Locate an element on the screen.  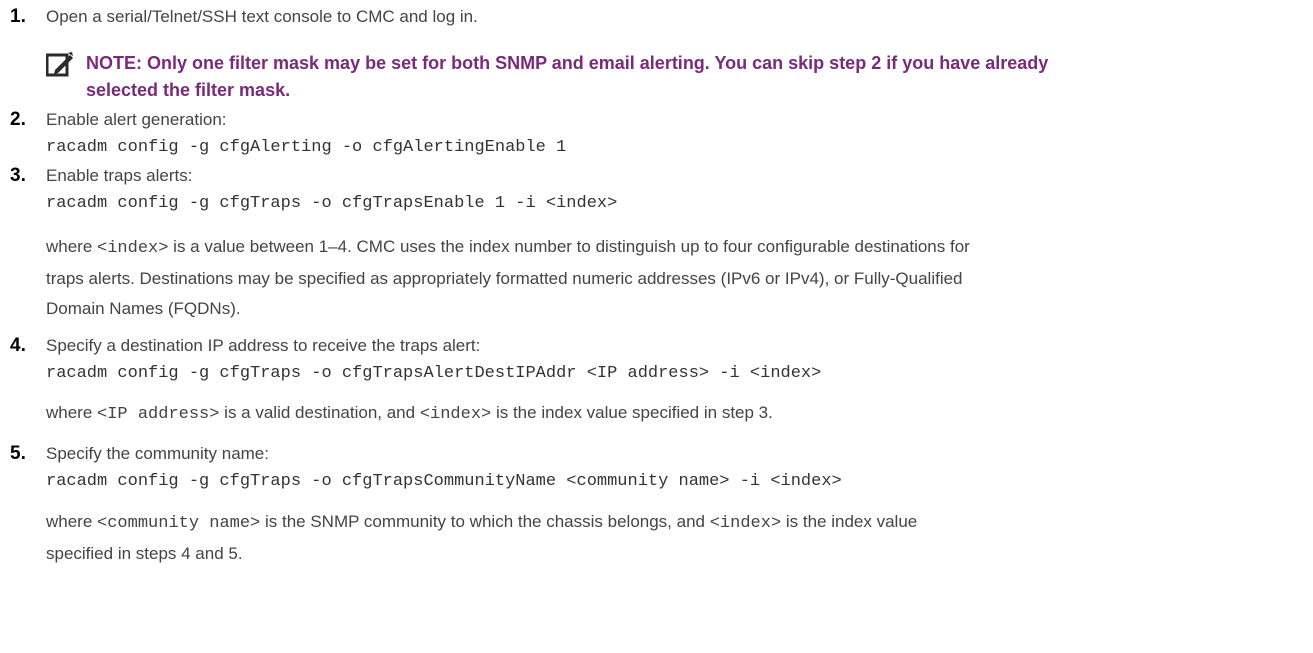
step-4-number: 4. is located at coordinates (18, 345).